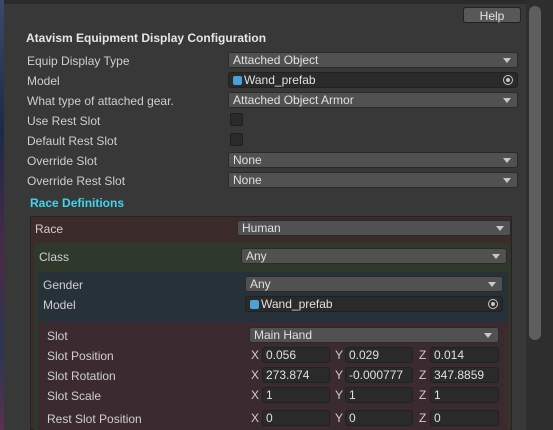  Describe the element at coordinates (373, 180) in the screenshot. I see `override-rest-slot-dropdown: None` at that location.